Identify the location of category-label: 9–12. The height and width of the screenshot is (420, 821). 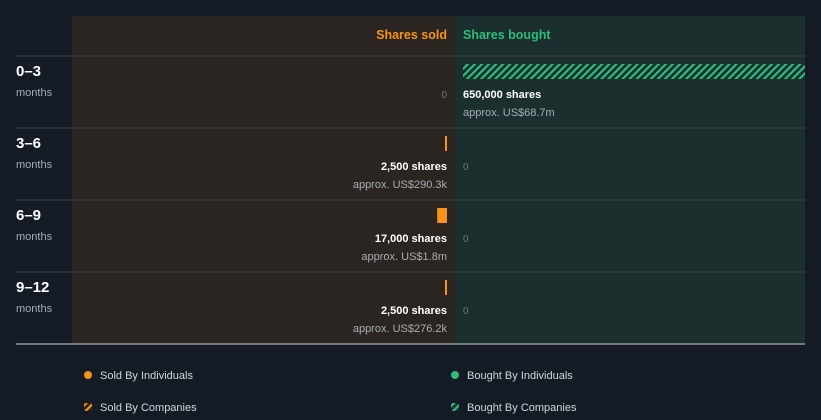
(32, 287).